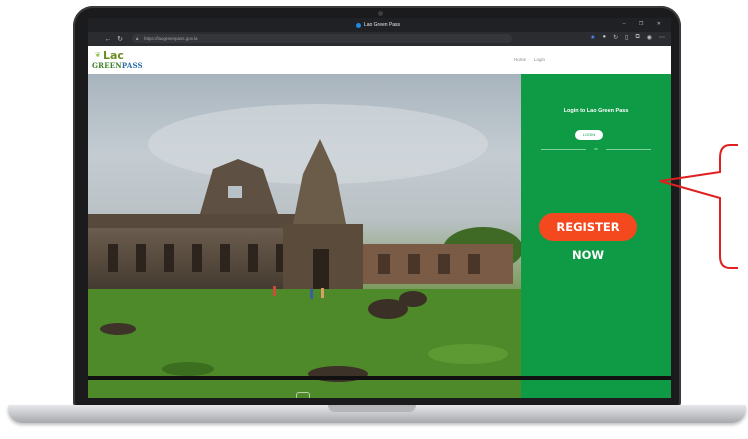  I want to click on address-bar: 🔒︎ https://laogreenpass.gov.la, so click(322, 38).